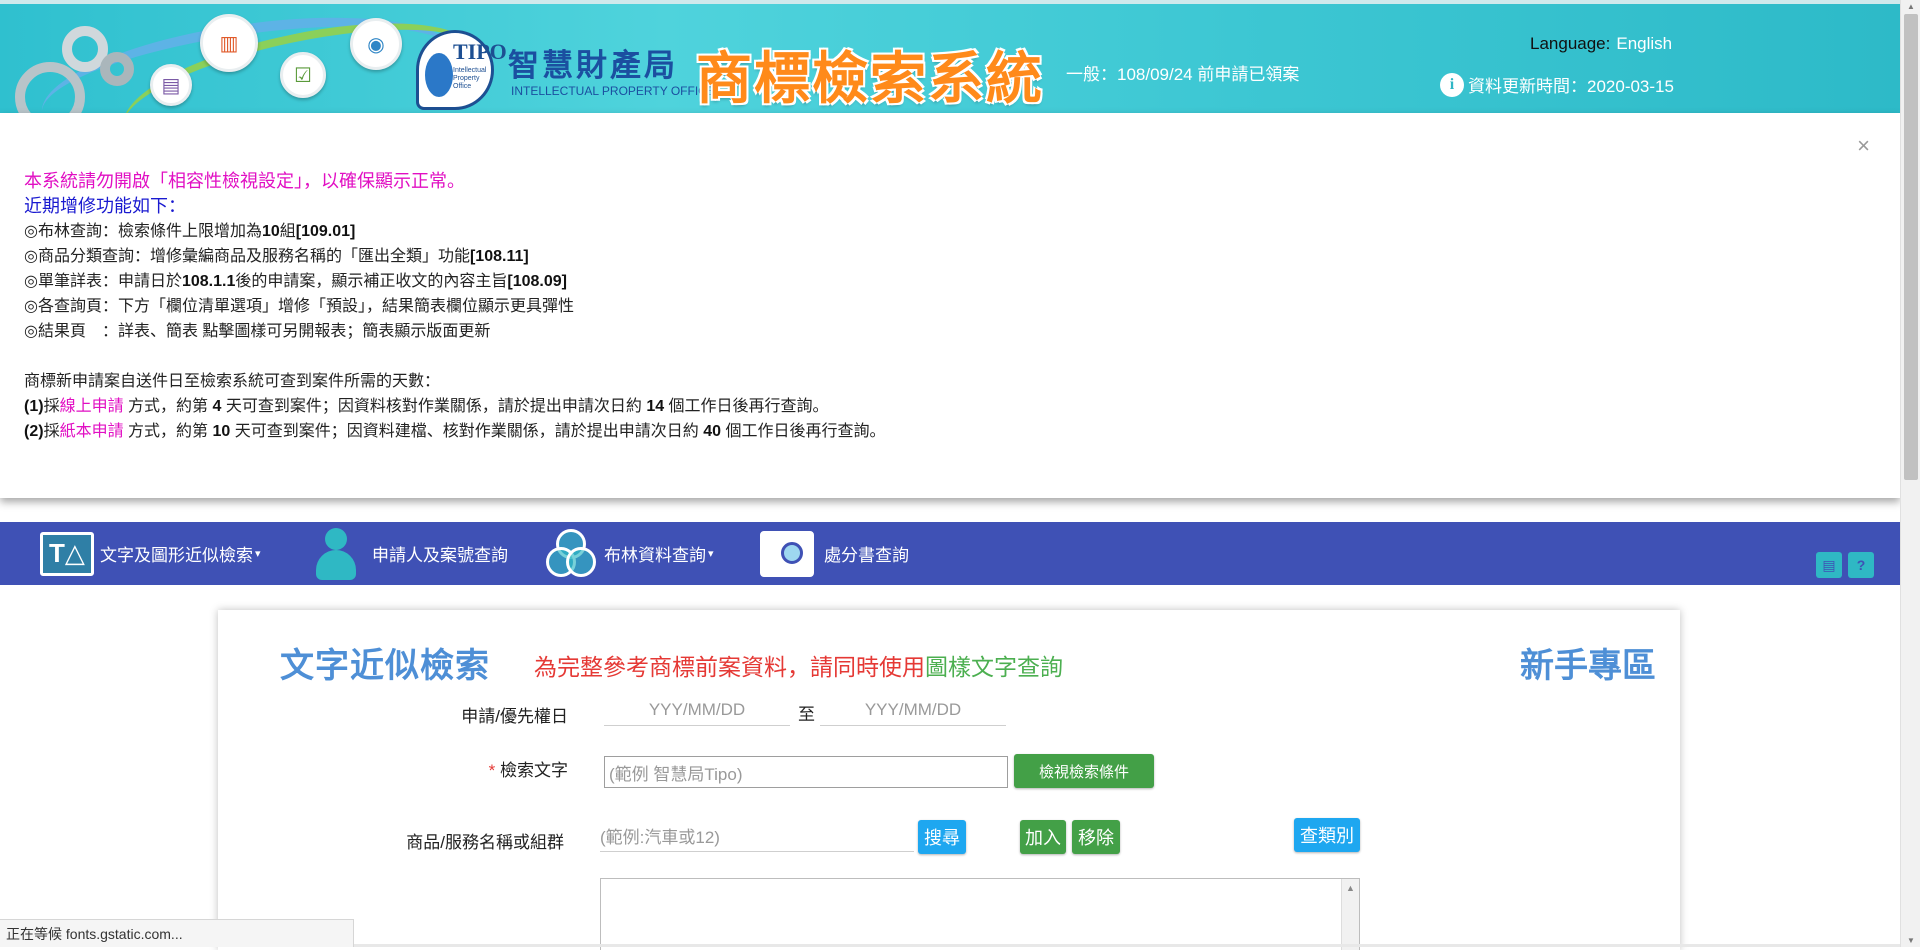 Image resolution: width=1920 pixels, height=950 pixels. Describe the element at coordinates (117, 69) in the screenshot. I see `gear-icon` at that location.